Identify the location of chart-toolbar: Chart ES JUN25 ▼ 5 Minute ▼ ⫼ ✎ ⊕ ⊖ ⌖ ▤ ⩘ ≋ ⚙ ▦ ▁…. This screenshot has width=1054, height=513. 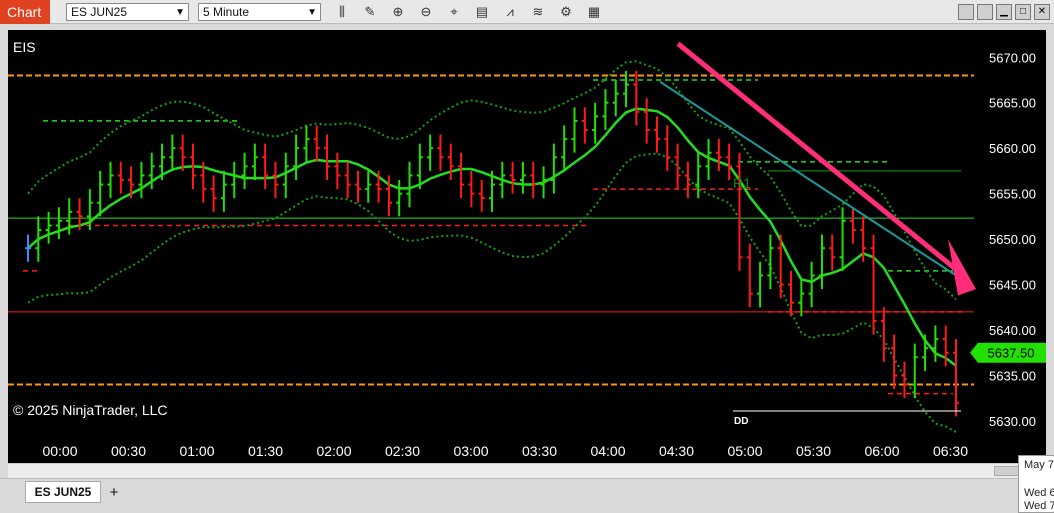
(527, 12).